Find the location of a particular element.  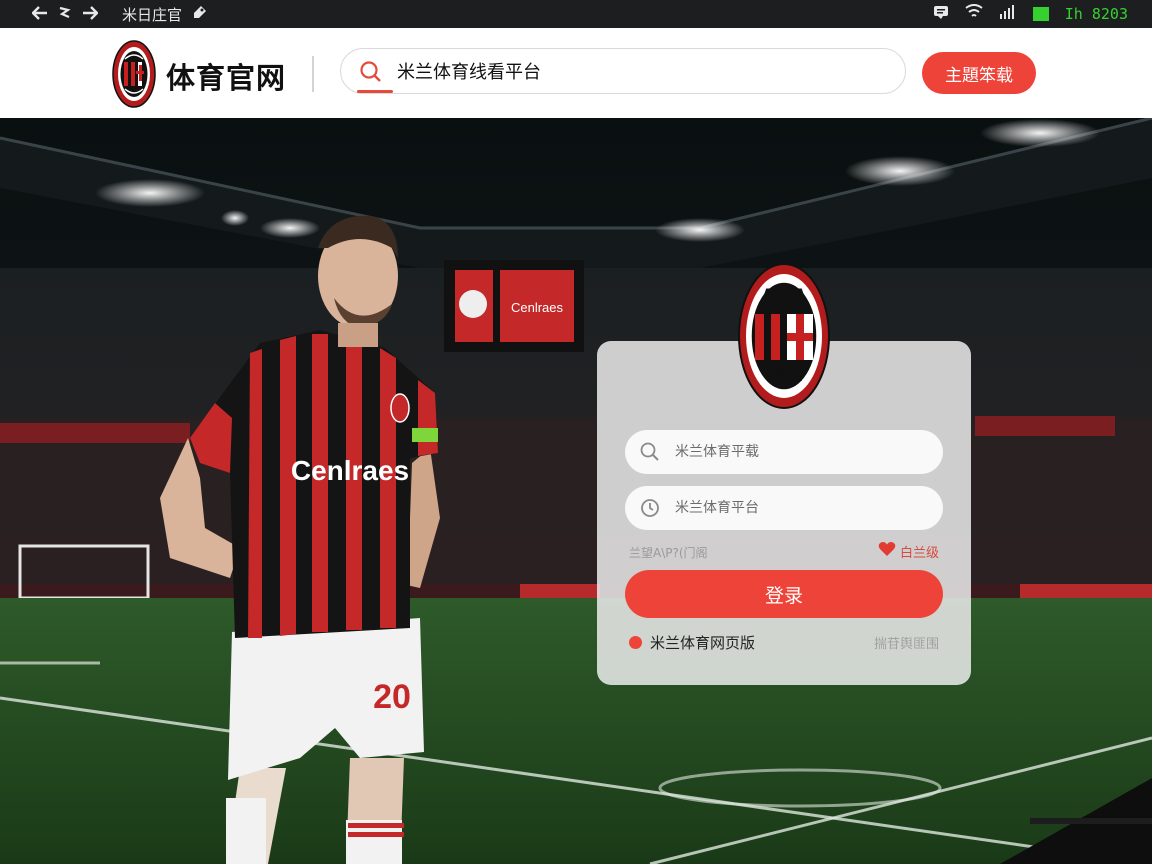

search-bar is located at coordinates (623, 71).